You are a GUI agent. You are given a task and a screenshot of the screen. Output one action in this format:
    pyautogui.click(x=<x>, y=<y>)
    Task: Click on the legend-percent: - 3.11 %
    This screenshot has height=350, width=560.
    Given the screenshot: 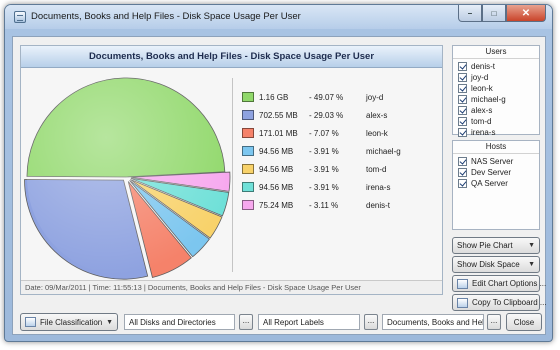 What is the action you would take?
    pyautogui.click(x=324, y=205)
    